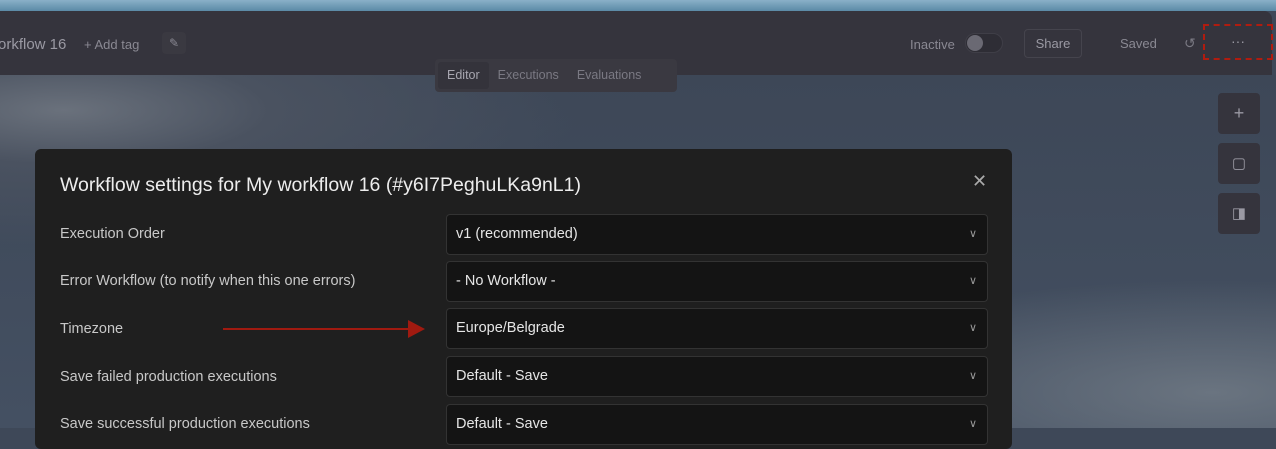  I want to click on select-value: v1 (recommended), so click(517, 234).